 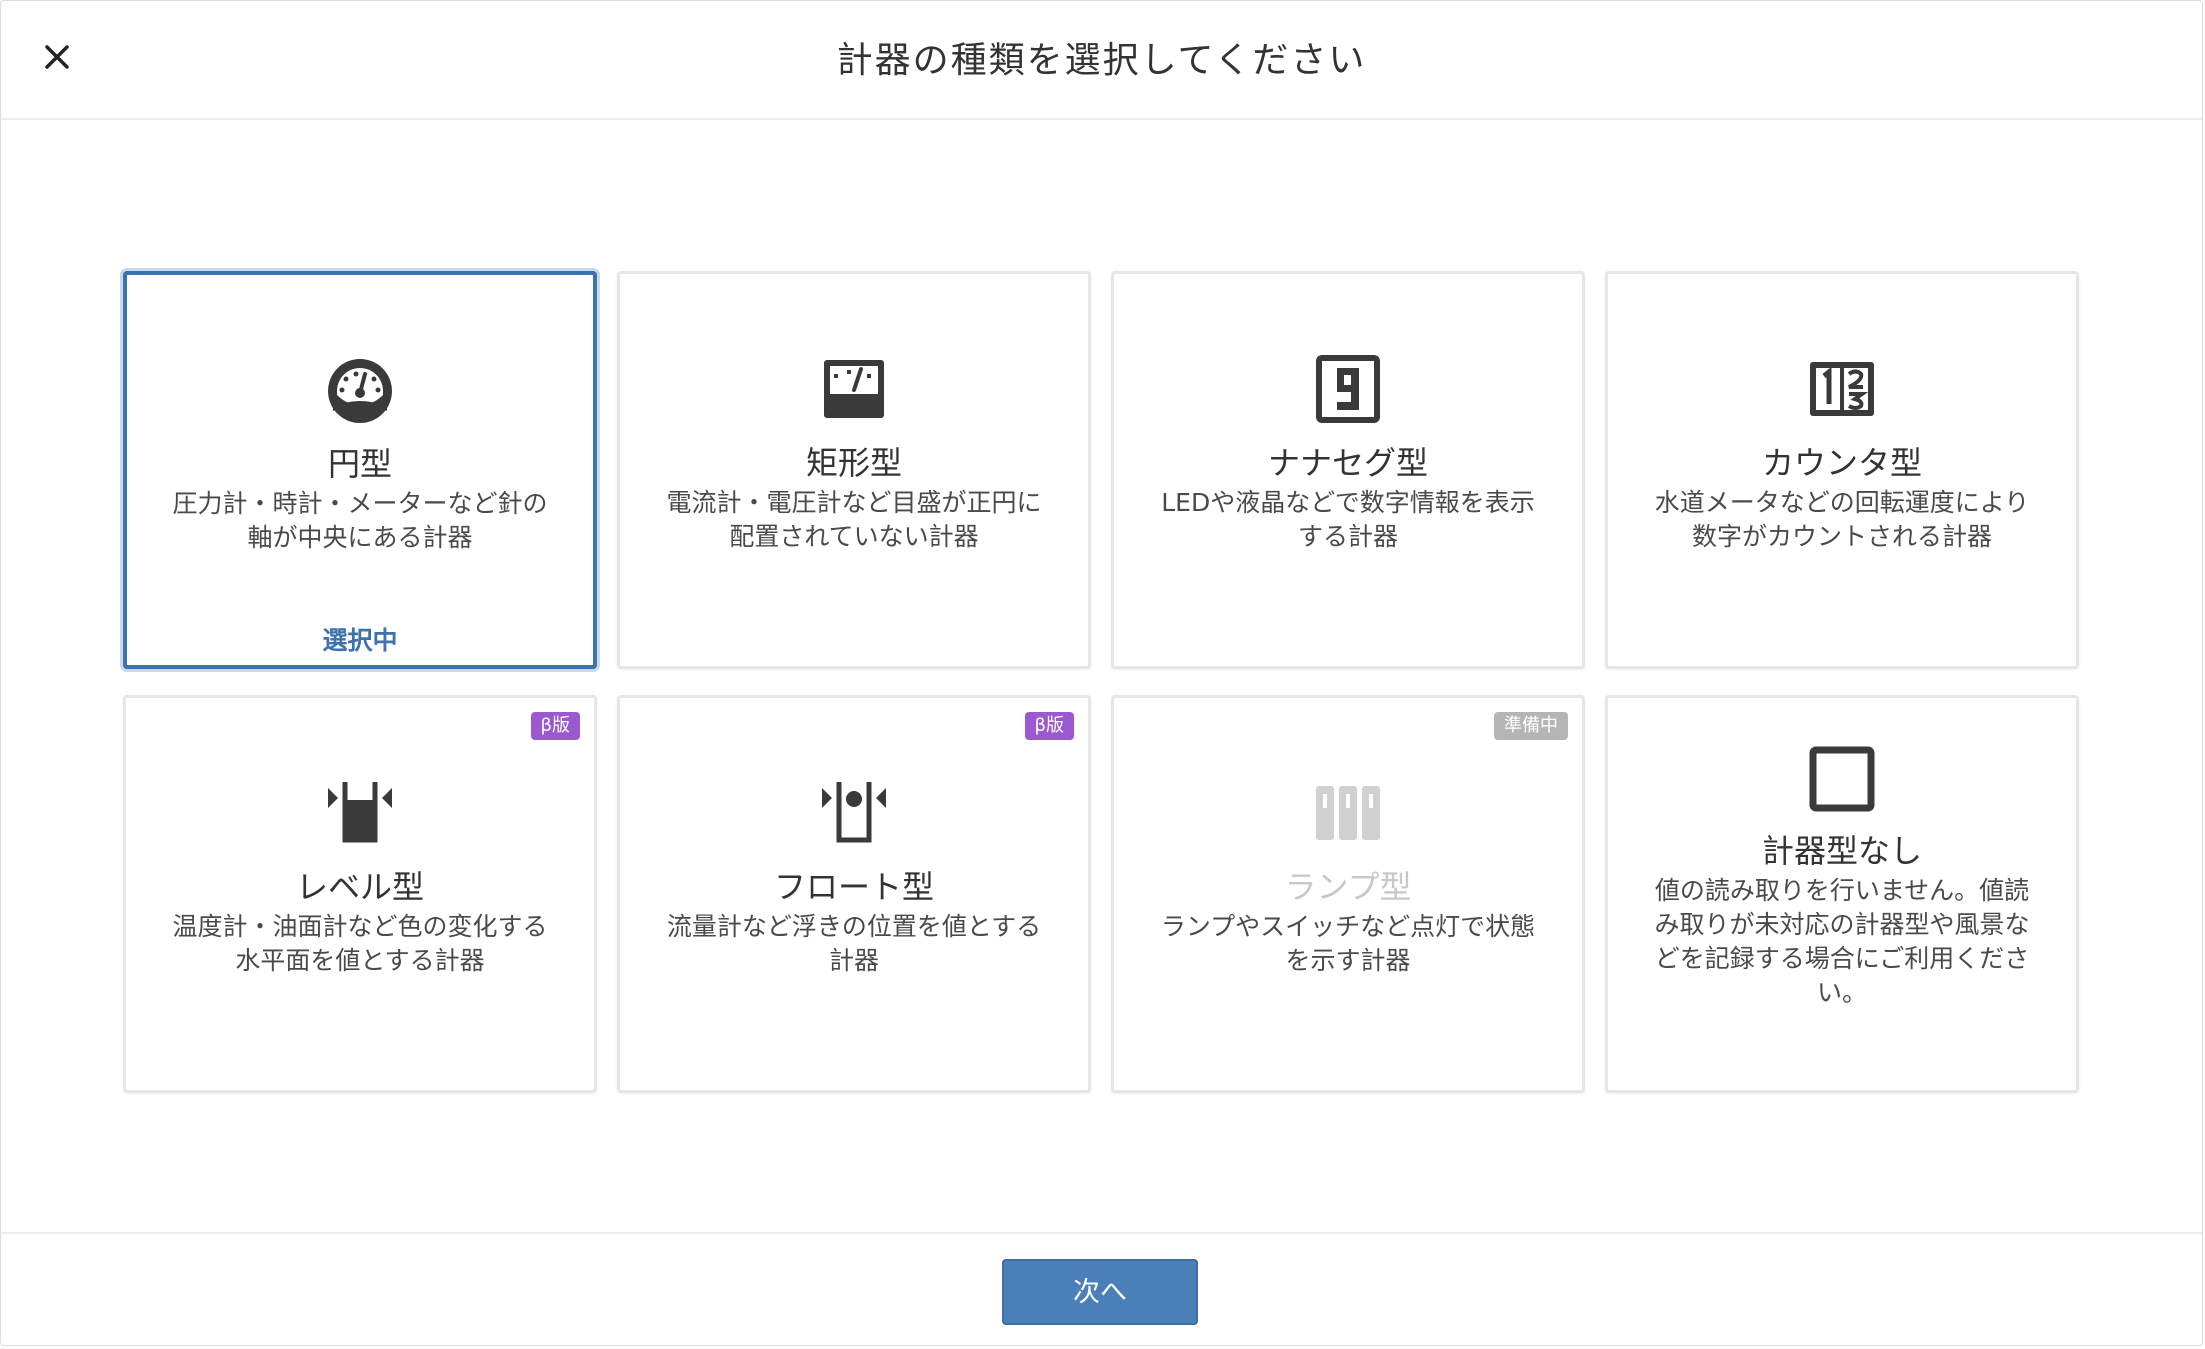 I want to click on dialog-title: 計器の種類を選択してください, so click(x=1101, y=60).